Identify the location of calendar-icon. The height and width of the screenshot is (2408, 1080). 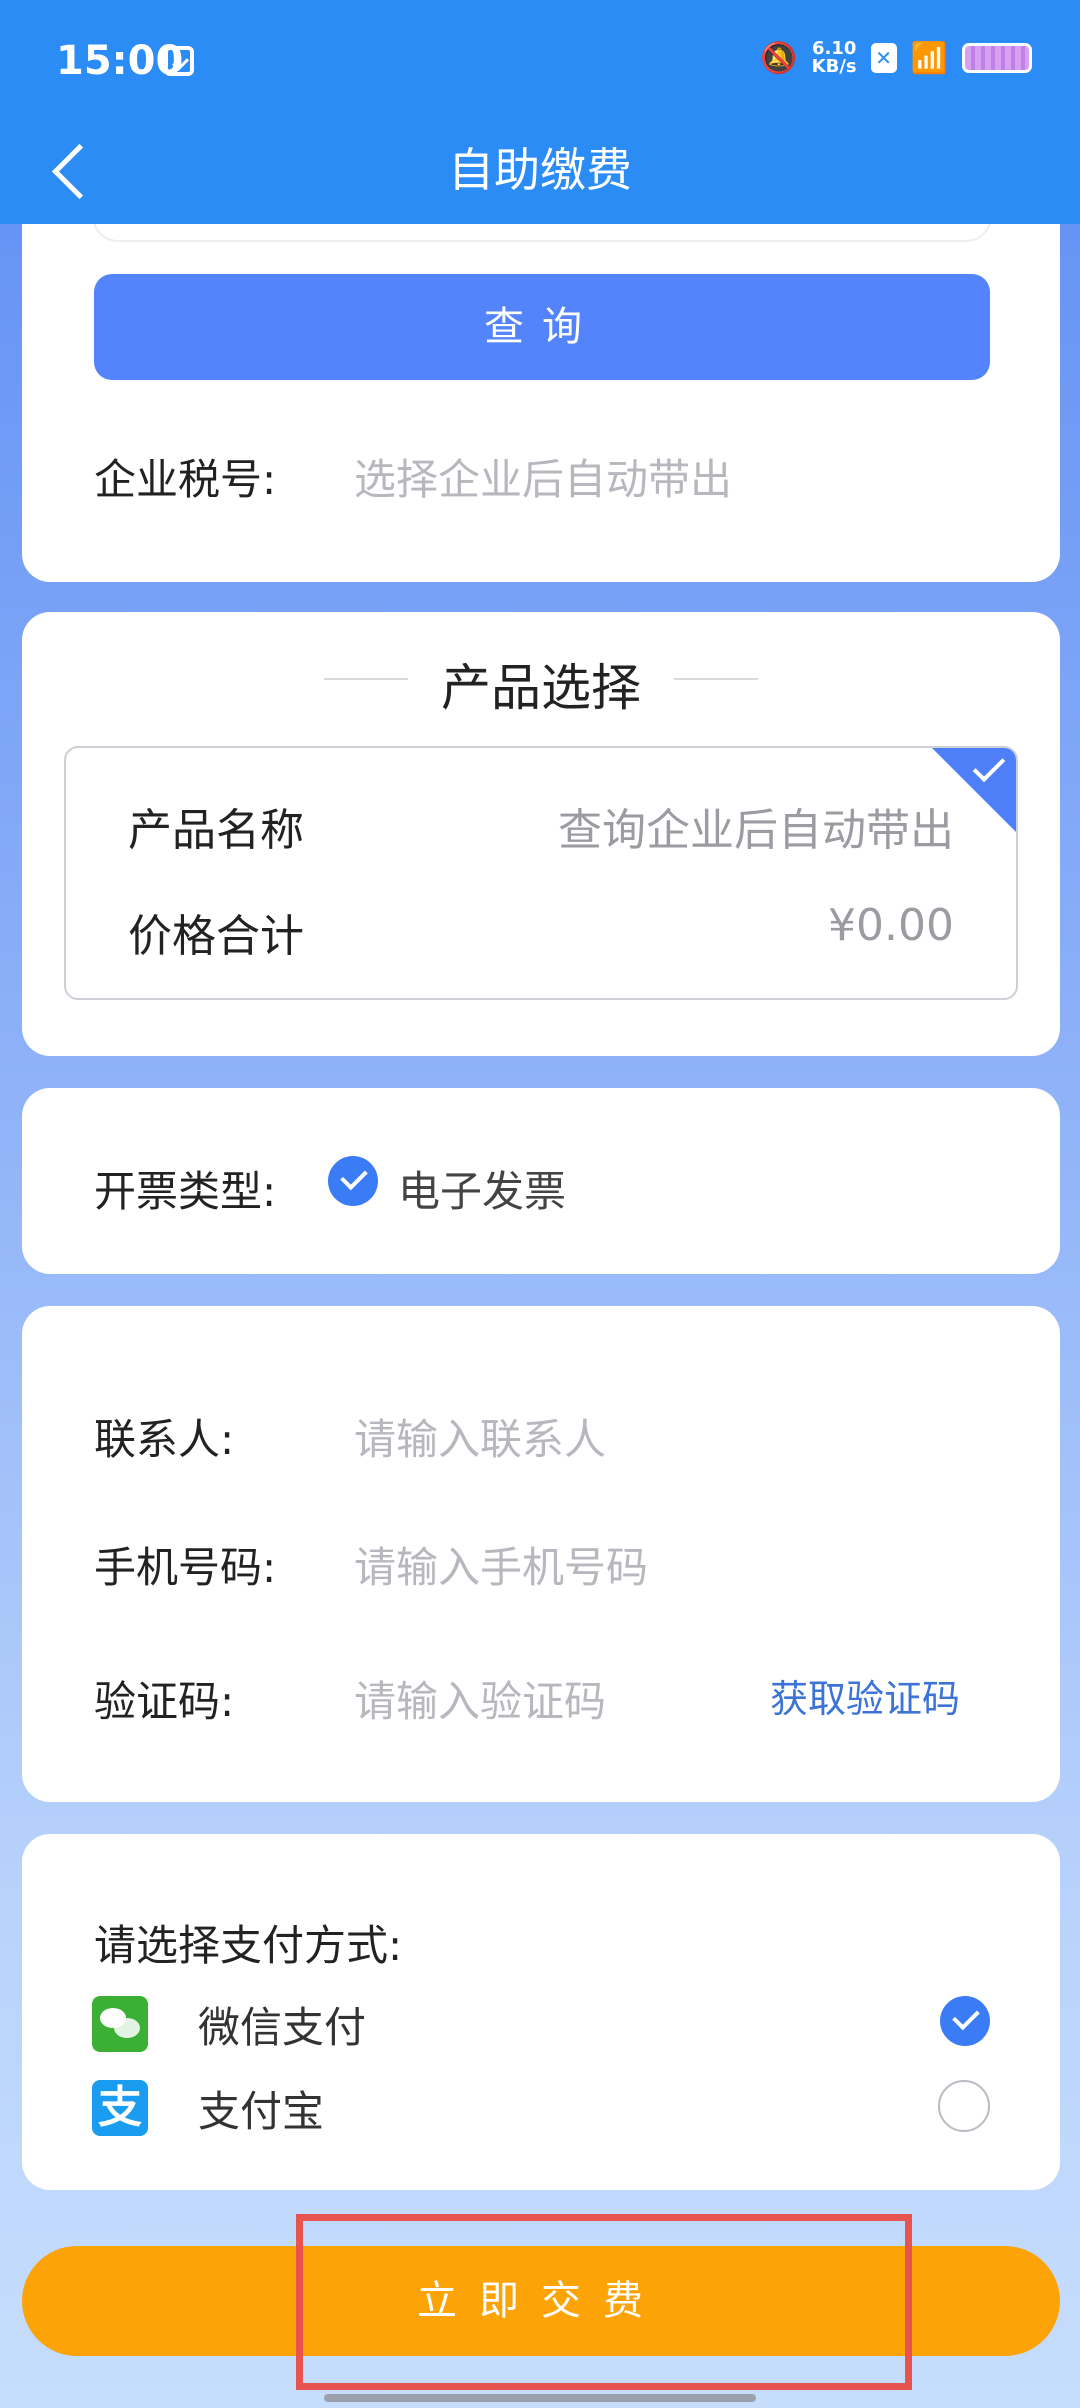
(179, 61).